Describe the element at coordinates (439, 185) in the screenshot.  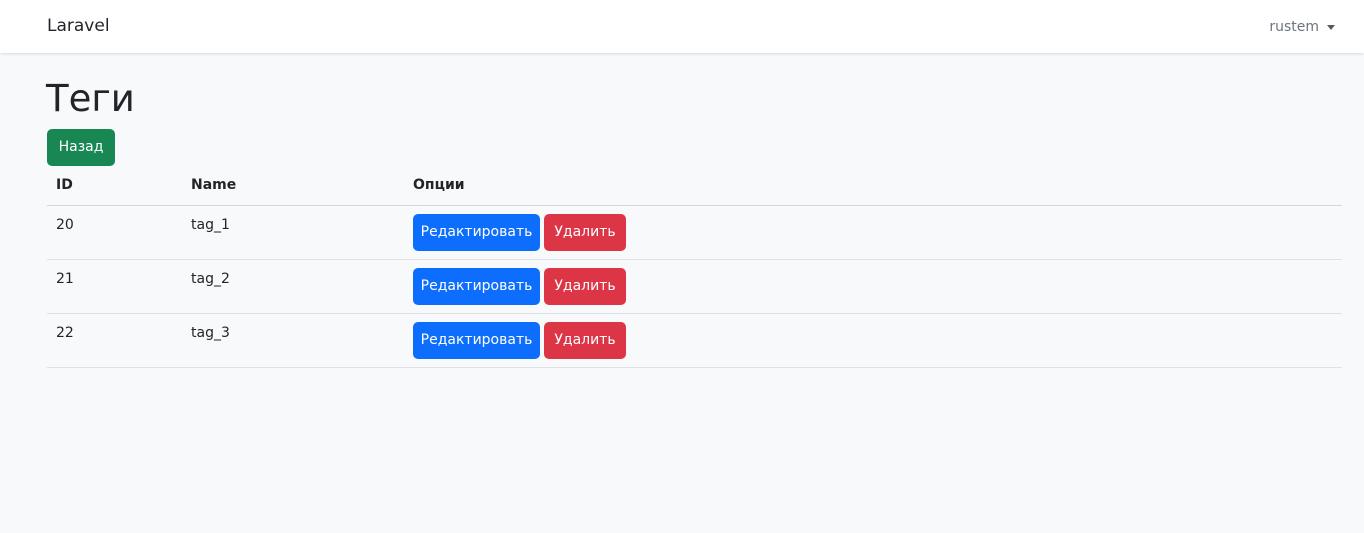
I see `column-header-options: Опции` at that location.